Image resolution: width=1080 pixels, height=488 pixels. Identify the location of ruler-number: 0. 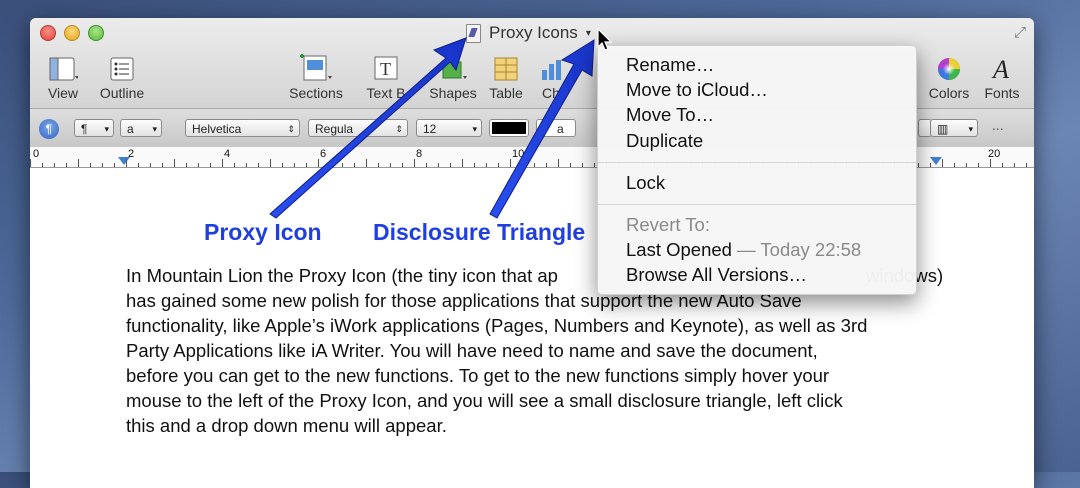
(36, 154).